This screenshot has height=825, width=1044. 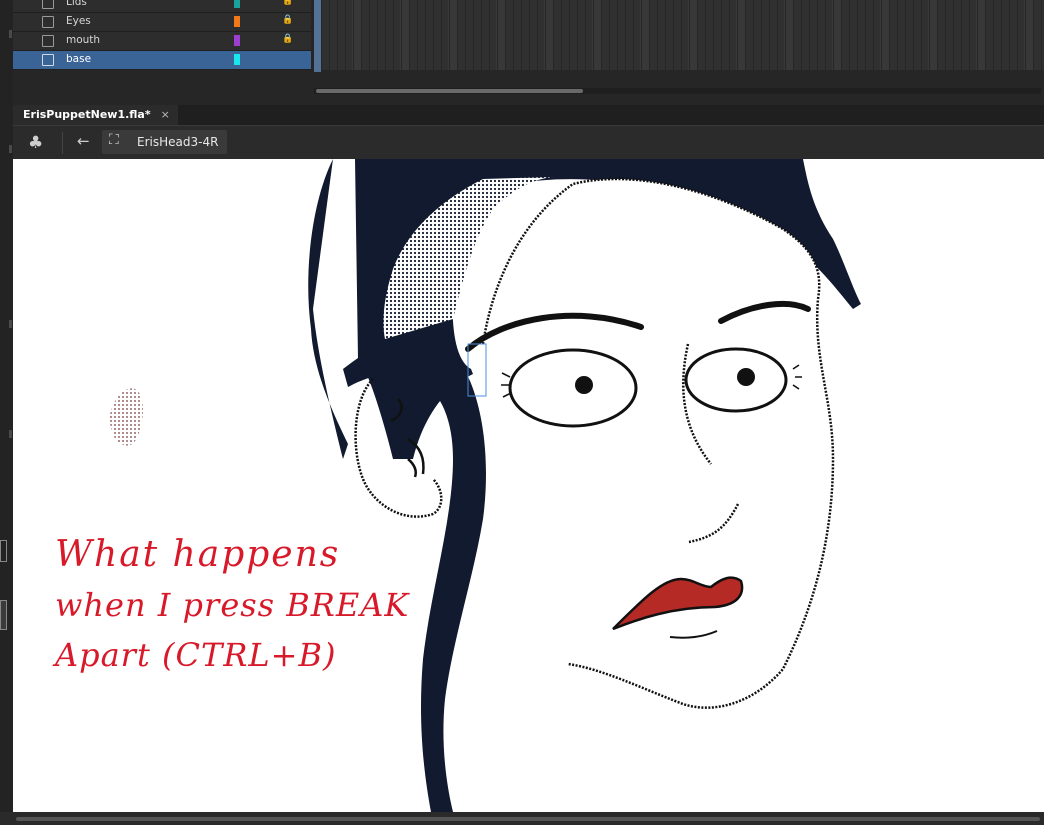 I want to click on edit-bar: ♣ ← ⛶ ErisHead3-4R, so click(x=528, y=142).